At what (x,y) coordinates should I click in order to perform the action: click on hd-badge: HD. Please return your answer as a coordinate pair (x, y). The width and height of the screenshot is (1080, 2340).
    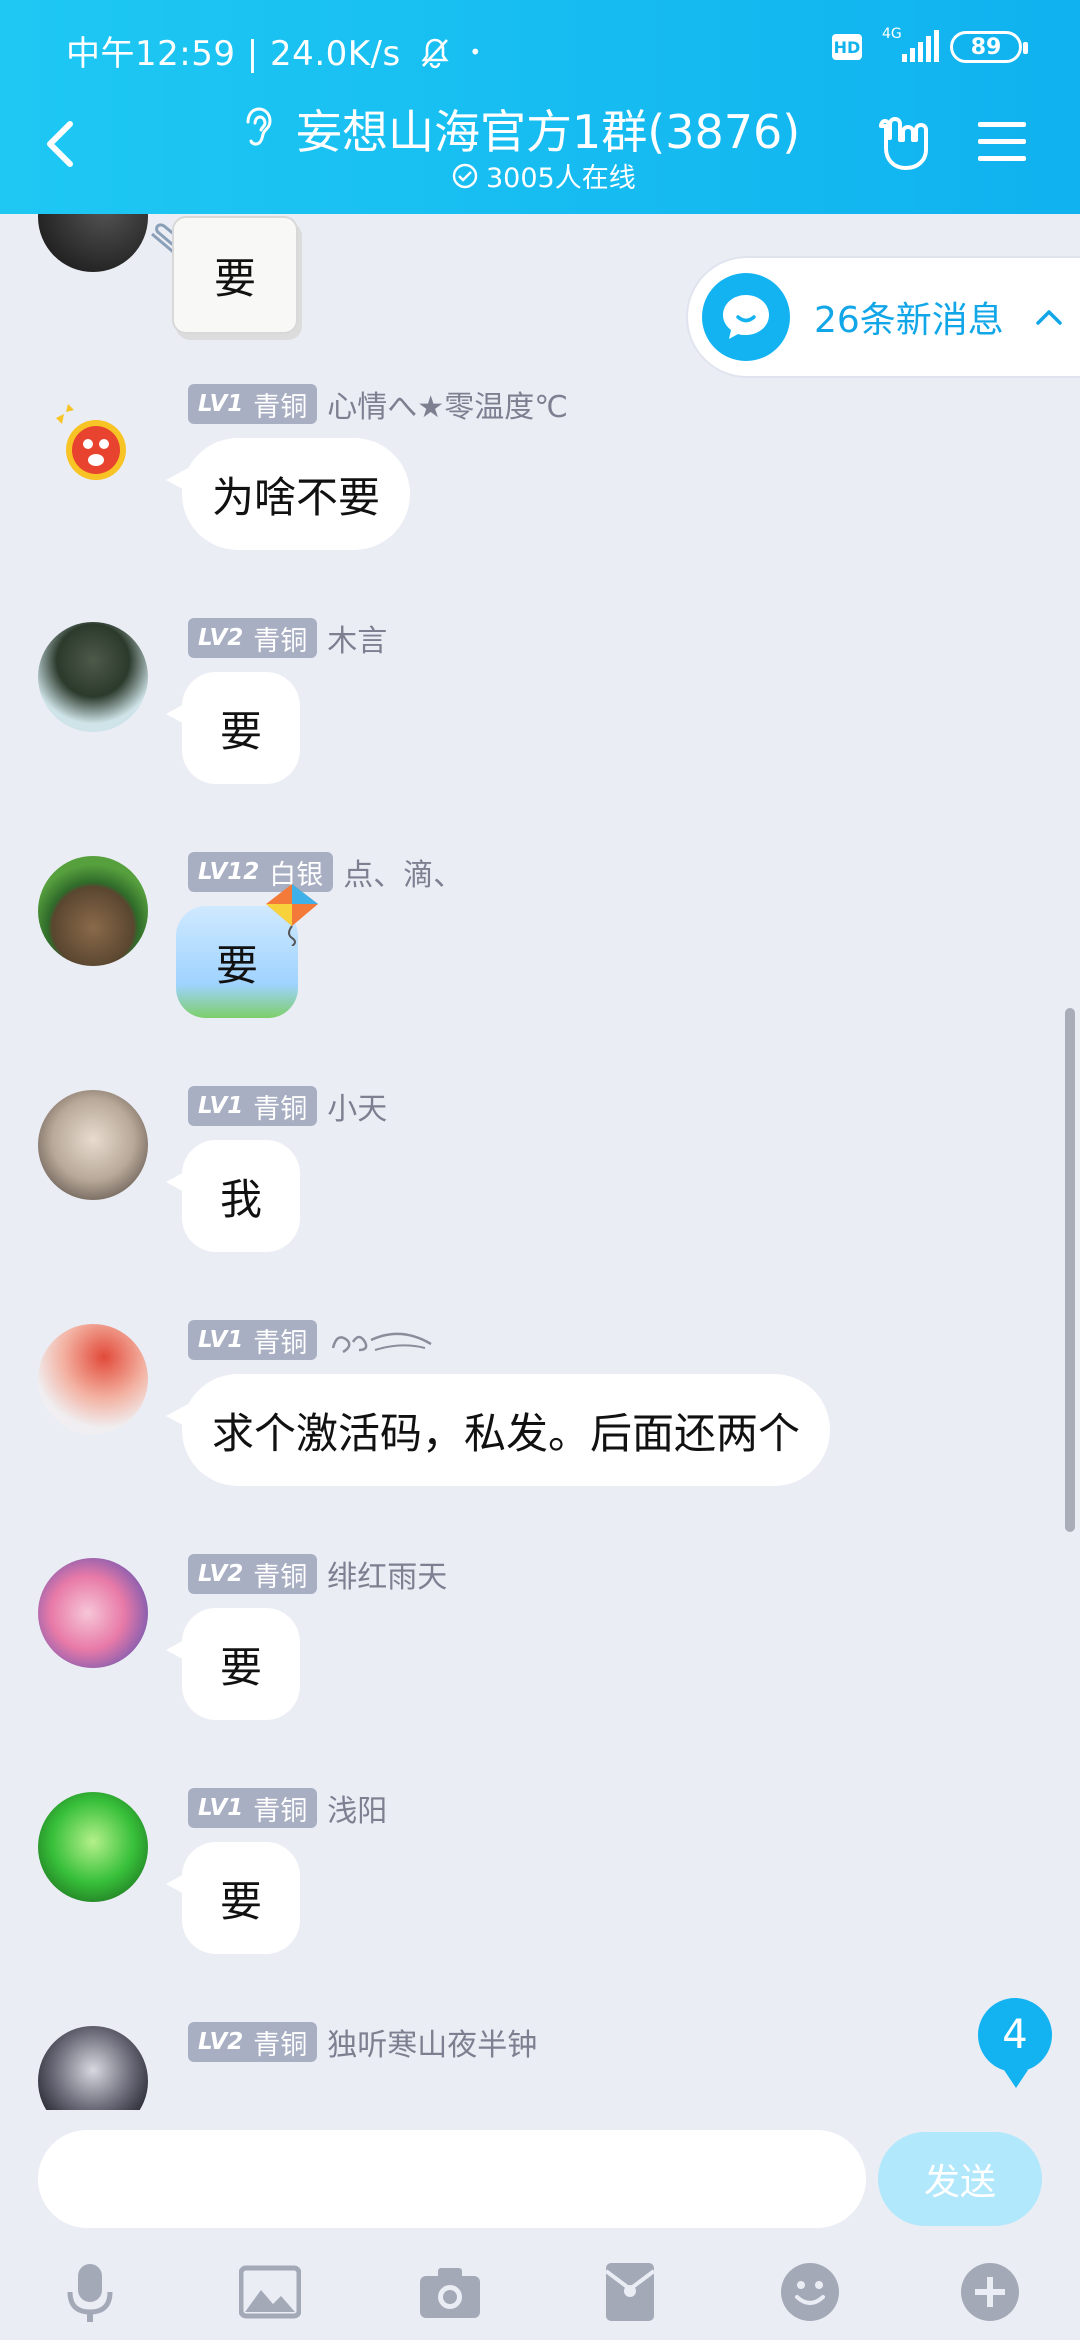
    Looking at the image, I should click on (847, 47).